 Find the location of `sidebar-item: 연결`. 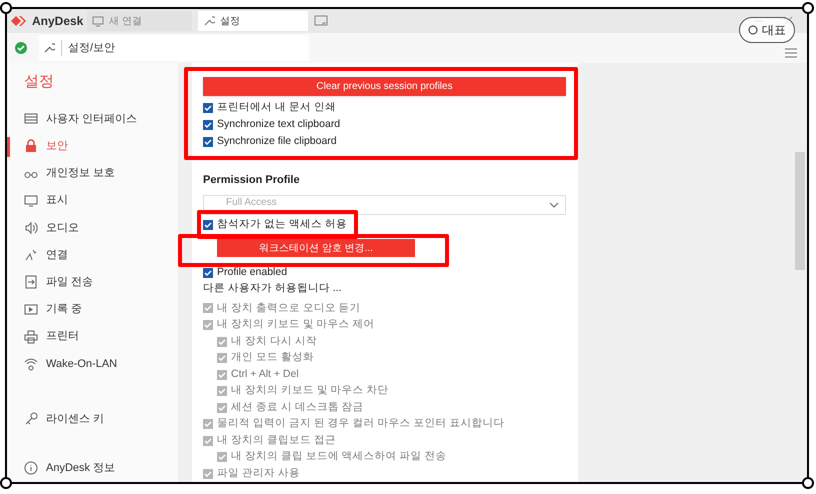

sidebar-item: 연결 is located at coordinates (92, 255).